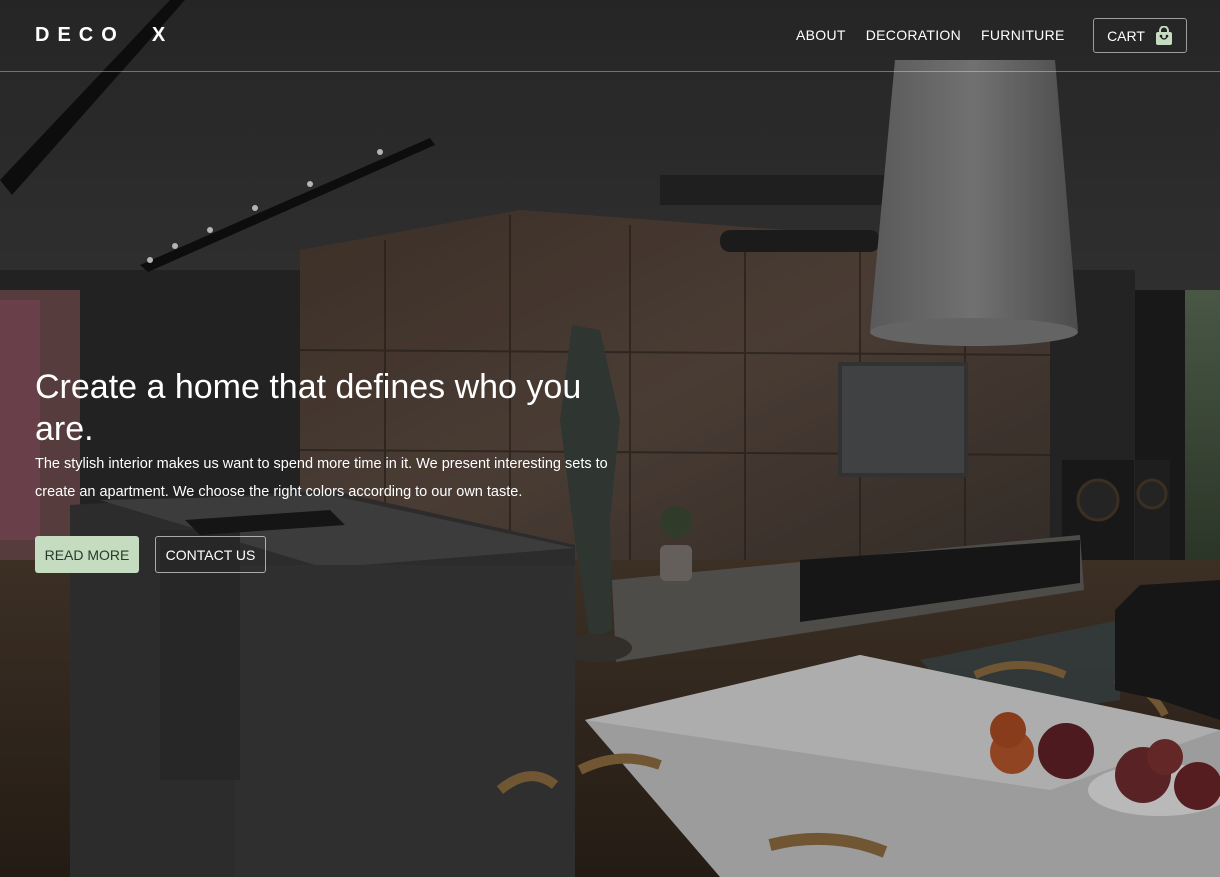  Describe the element at coordinates (1164, 35) in the screenshot. I see `shopping-bag-icon` at that location.